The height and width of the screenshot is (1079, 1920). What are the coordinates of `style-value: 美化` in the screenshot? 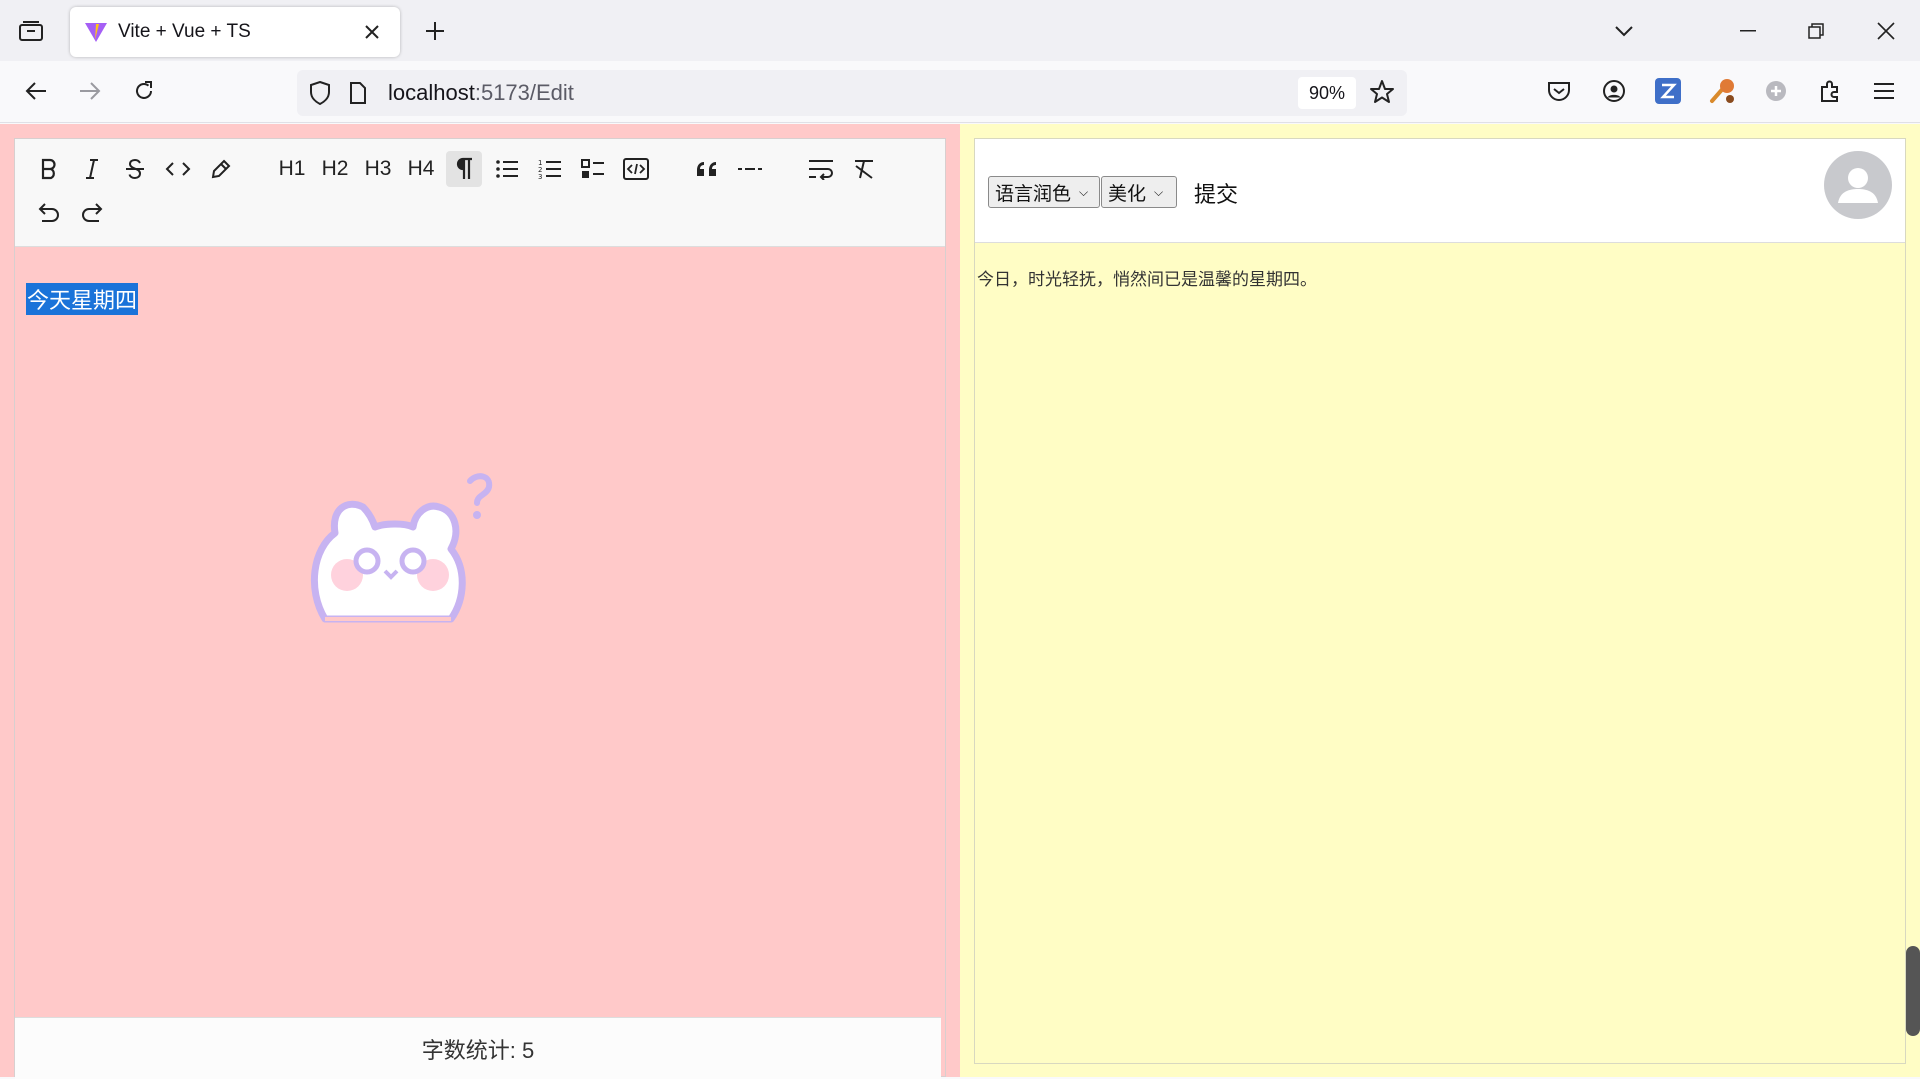 It's located at (1127, 194).